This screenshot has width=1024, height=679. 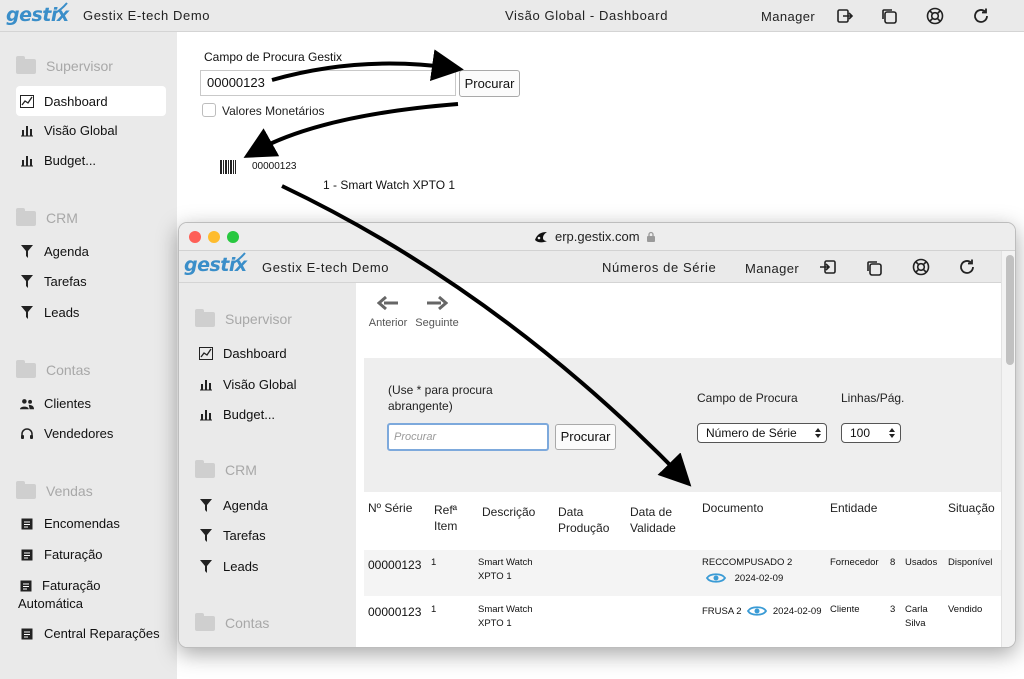 I want to click on rows-per-page-label: Linhas/Pág., so click(x=873, y=398).